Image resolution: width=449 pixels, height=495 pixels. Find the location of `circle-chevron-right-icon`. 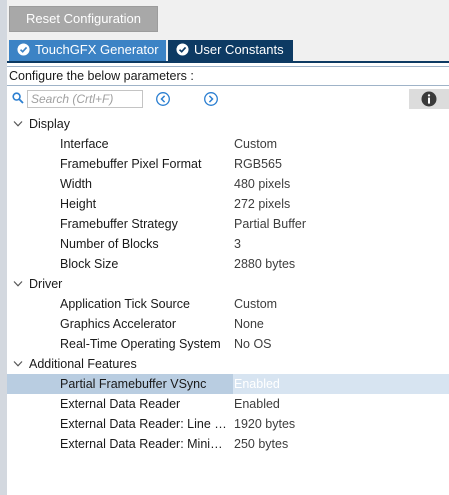

circle-chevron-right-icon is located at coordinates (211, 99).